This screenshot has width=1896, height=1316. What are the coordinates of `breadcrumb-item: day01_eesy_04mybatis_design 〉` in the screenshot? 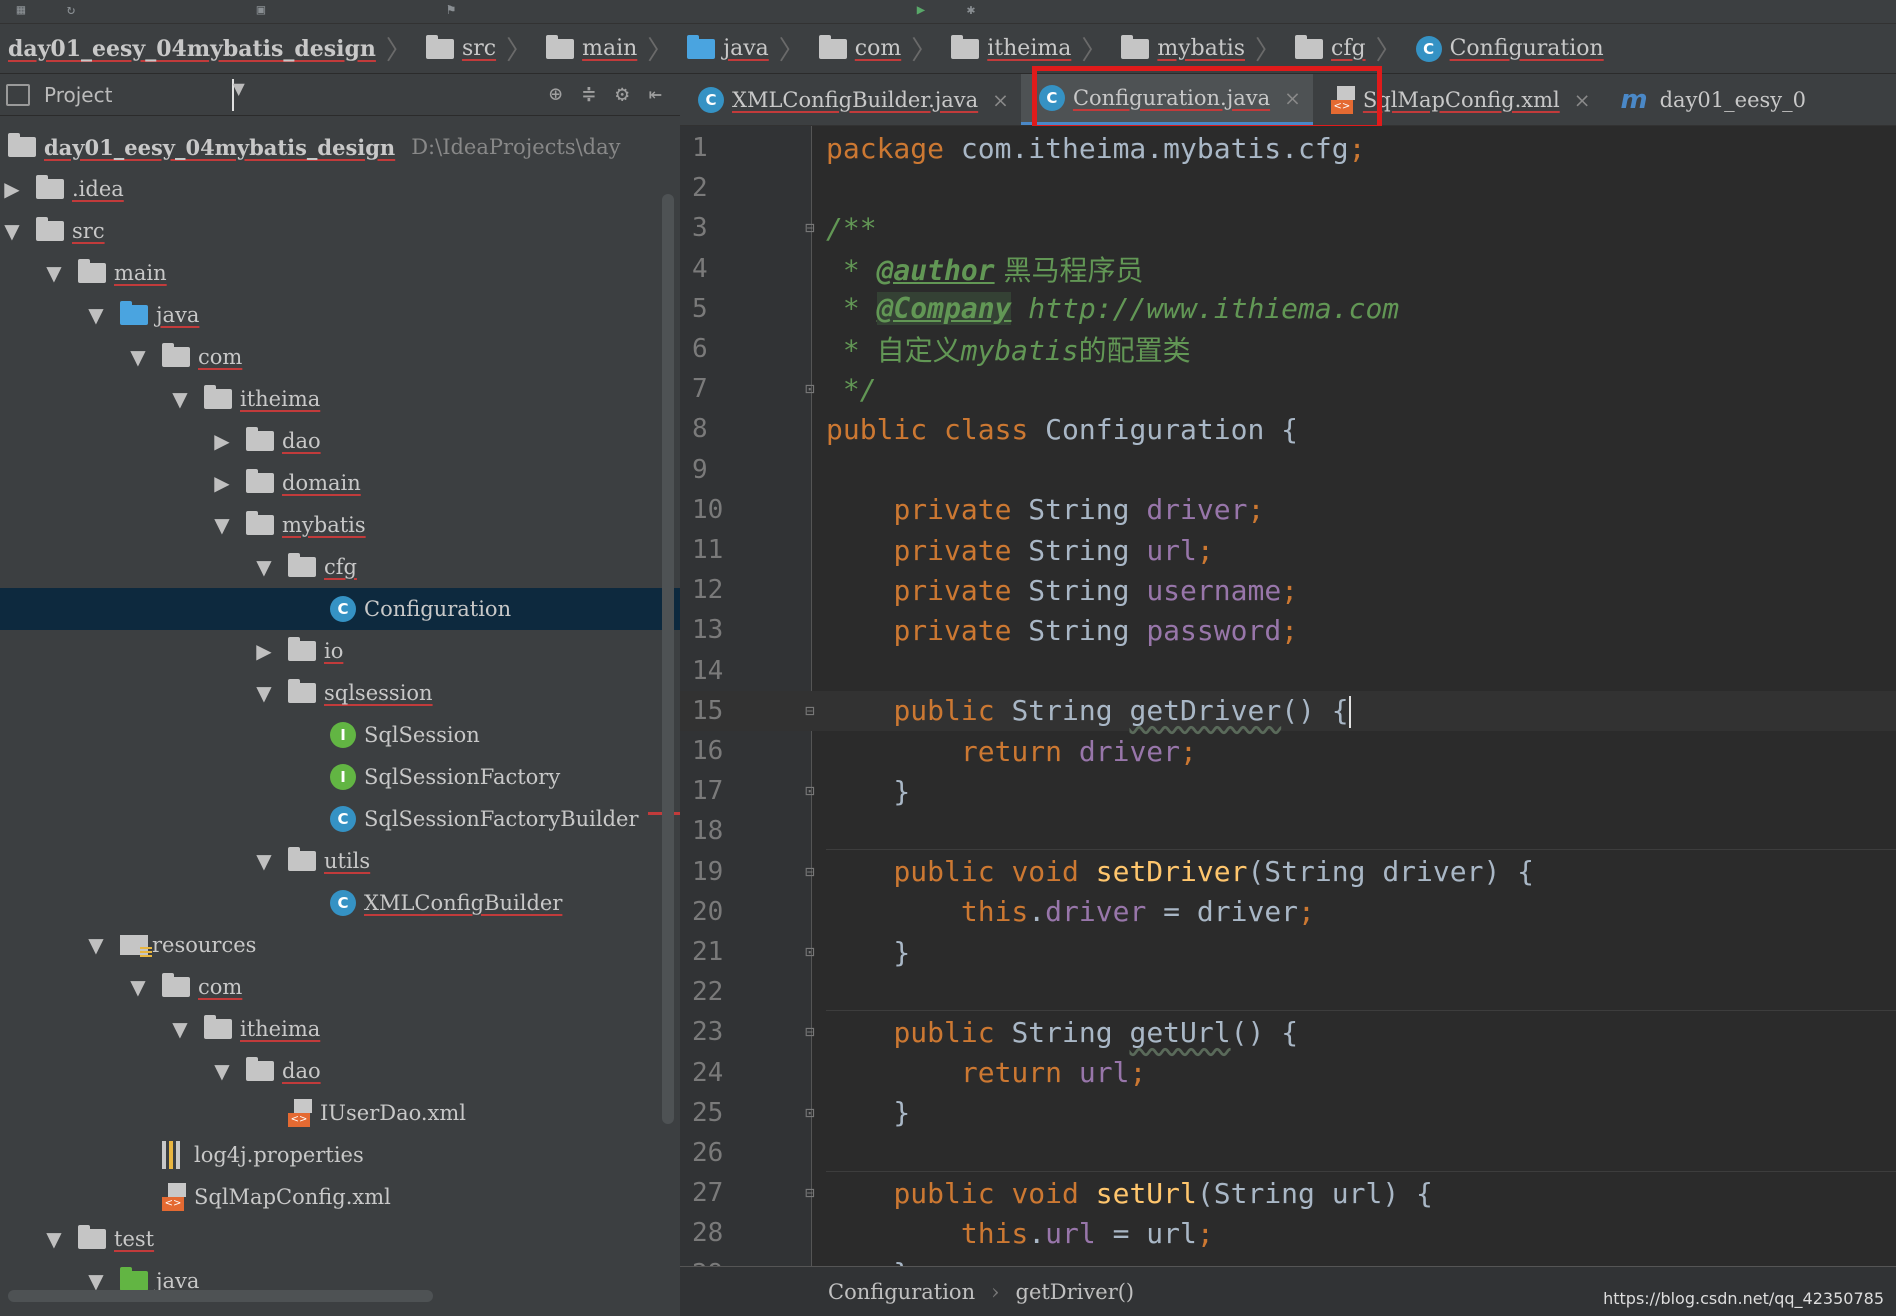 It's located at (209, 48).